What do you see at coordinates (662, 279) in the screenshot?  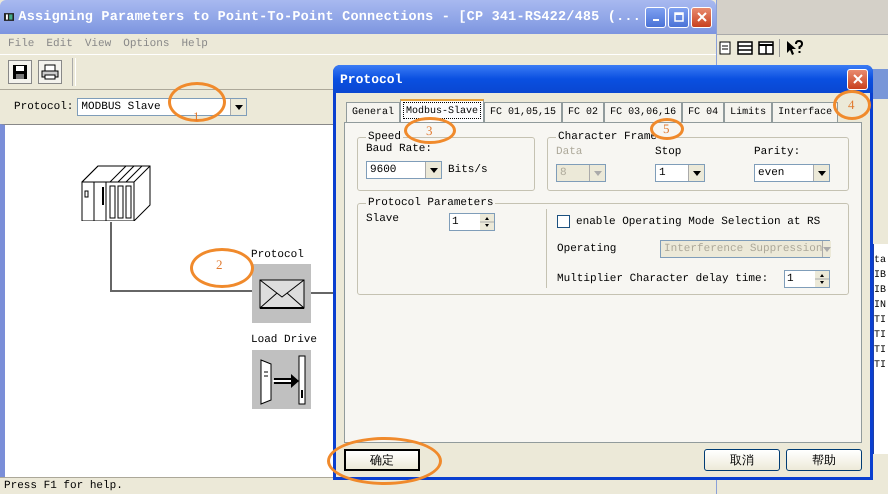 I see `field-label: Multiplier Character delay time:` at bounding box center [662, 279].